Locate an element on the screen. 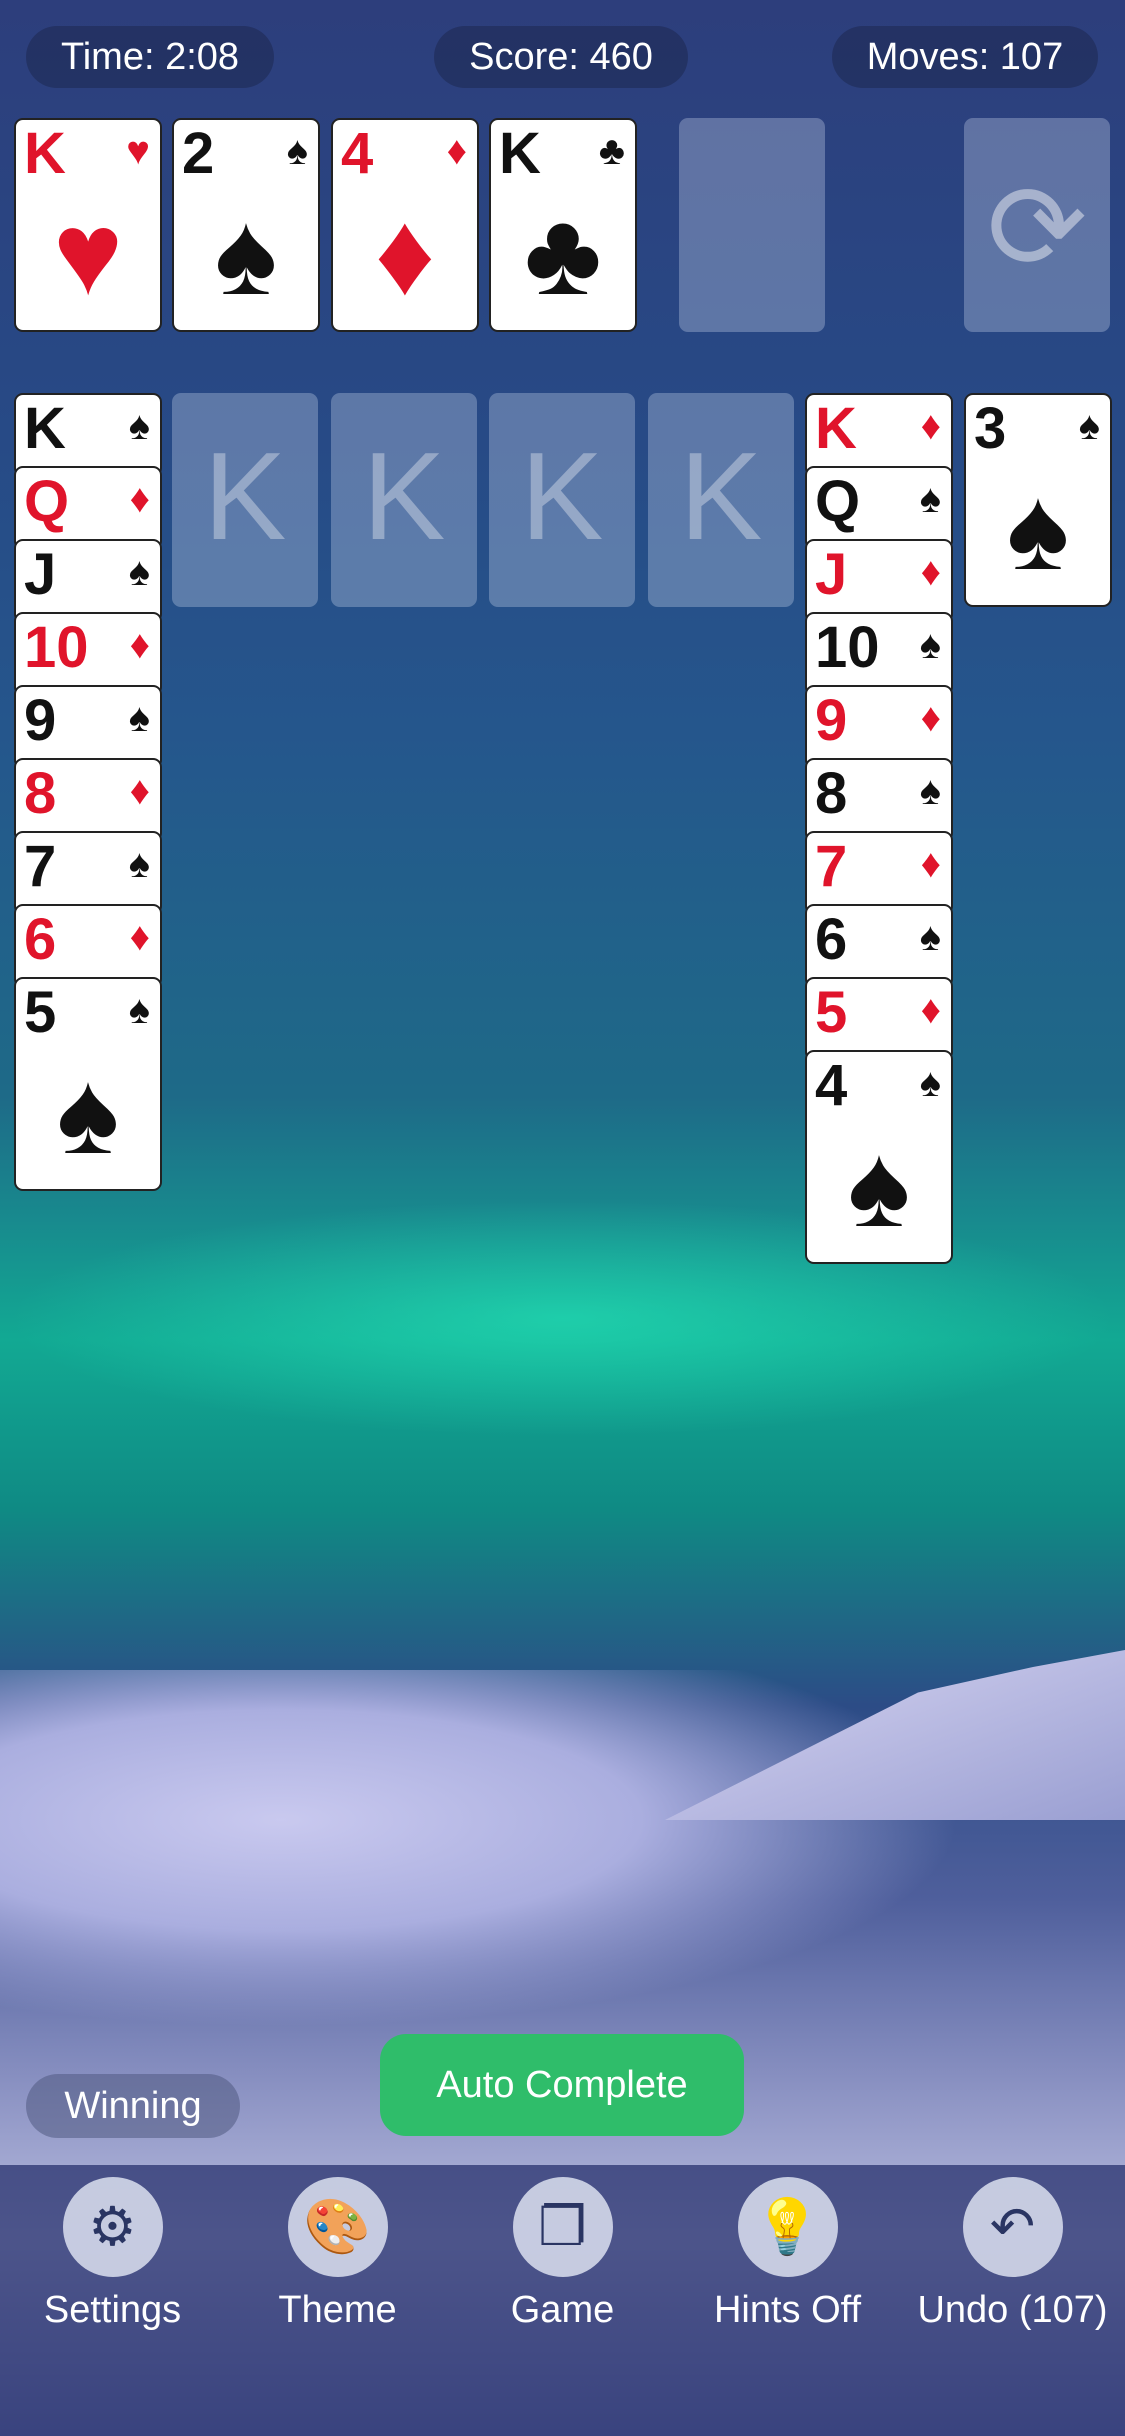 This screenshot has height=2436, width=1125. stock-pile: ⟳ is located at coordinates (1037, 225).